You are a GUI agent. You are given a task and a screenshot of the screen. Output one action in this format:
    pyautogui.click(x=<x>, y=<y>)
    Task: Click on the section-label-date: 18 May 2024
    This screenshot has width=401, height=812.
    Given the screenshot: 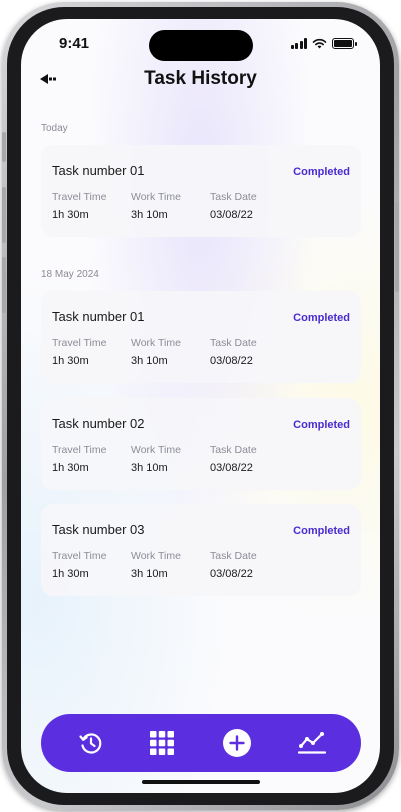 What is the action you would take?
    pyautogui.click(x=70, y=274)
    